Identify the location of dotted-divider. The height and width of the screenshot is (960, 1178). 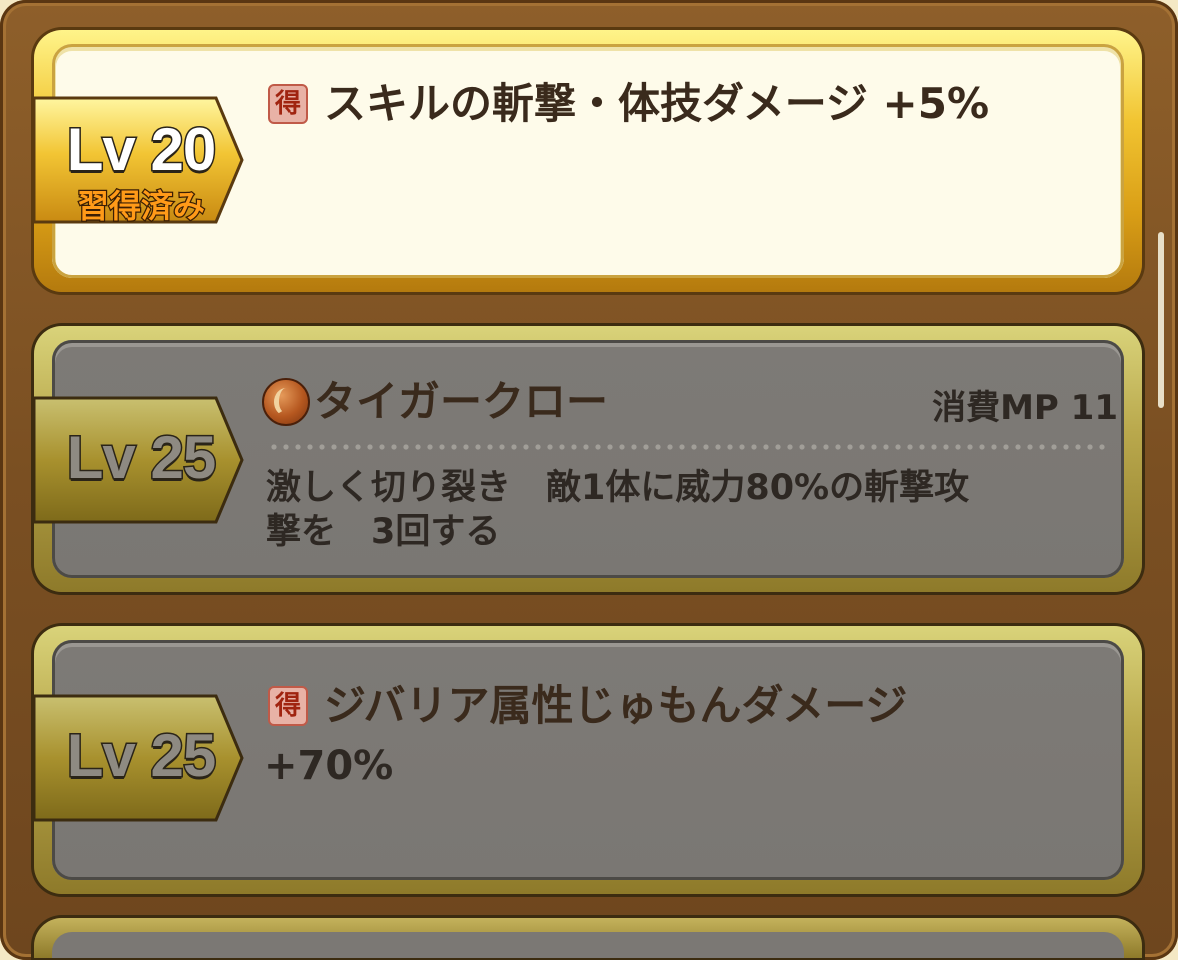
(687, 447).